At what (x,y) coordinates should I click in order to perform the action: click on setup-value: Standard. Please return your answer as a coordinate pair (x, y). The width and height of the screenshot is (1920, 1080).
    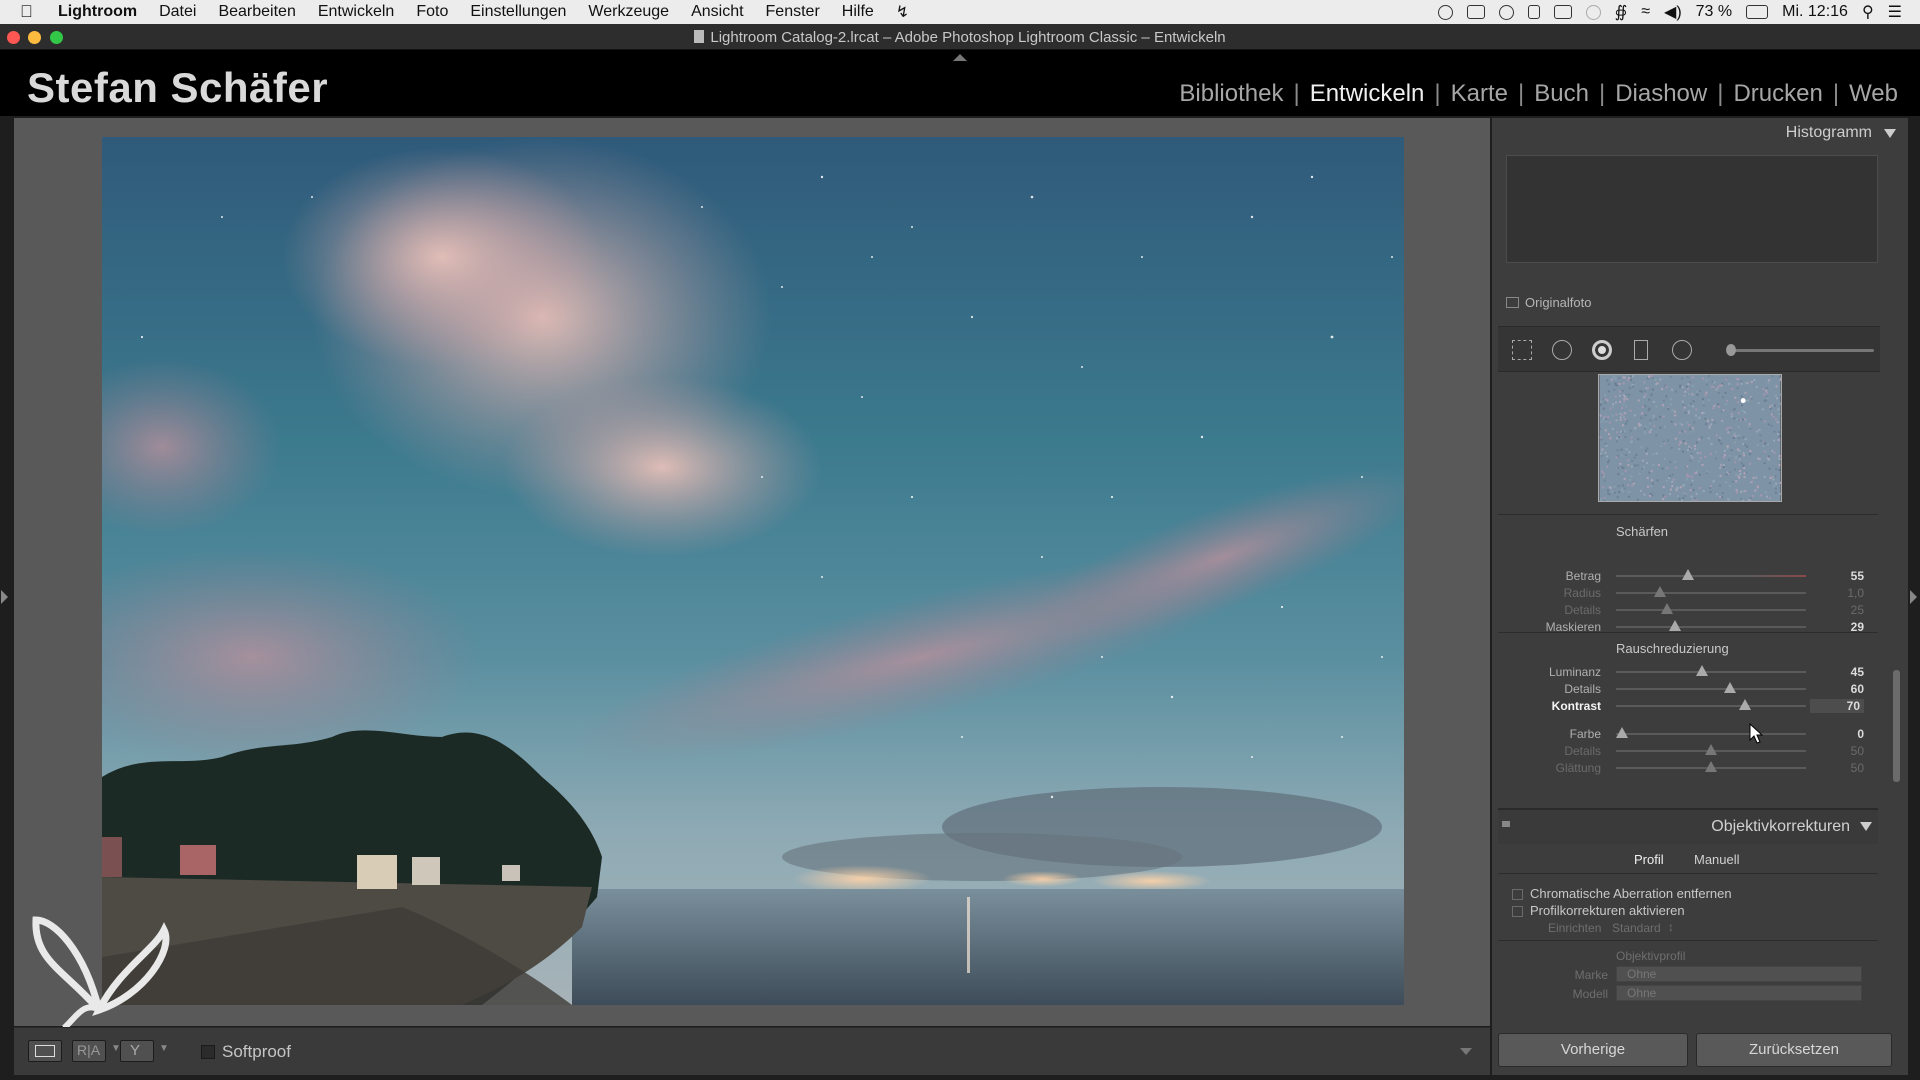
    Looking at the image, I should click on (1636, 928).